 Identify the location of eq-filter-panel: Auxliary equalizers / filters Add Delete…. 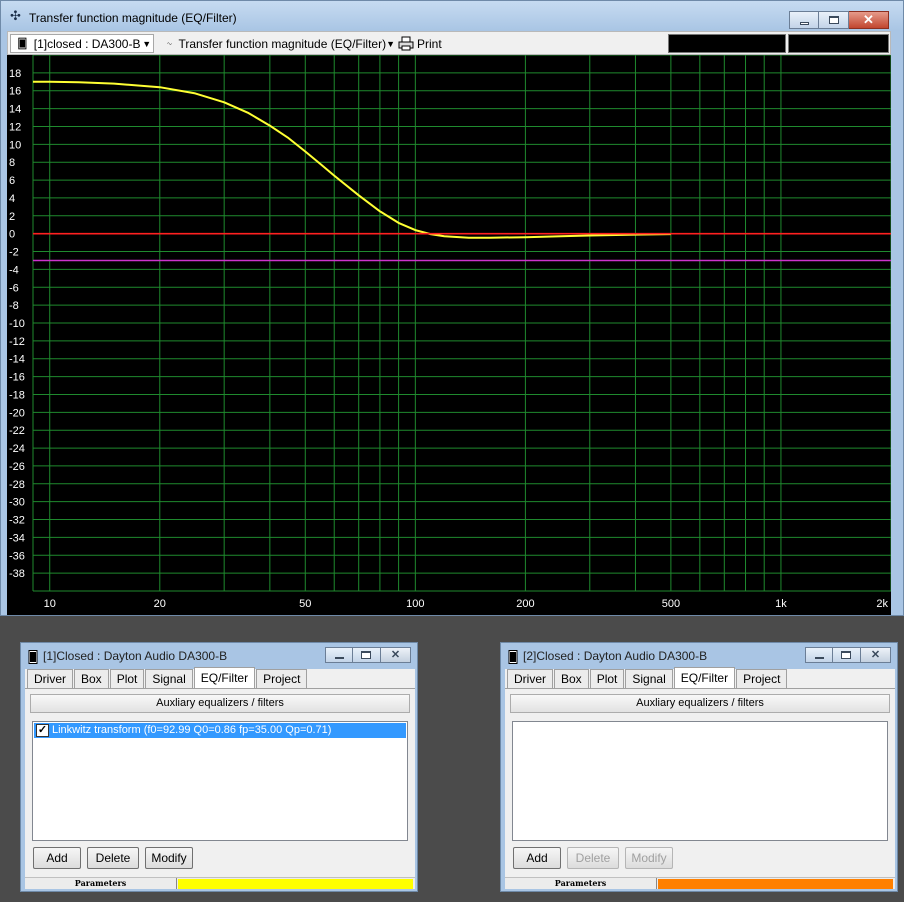
(700, 786).